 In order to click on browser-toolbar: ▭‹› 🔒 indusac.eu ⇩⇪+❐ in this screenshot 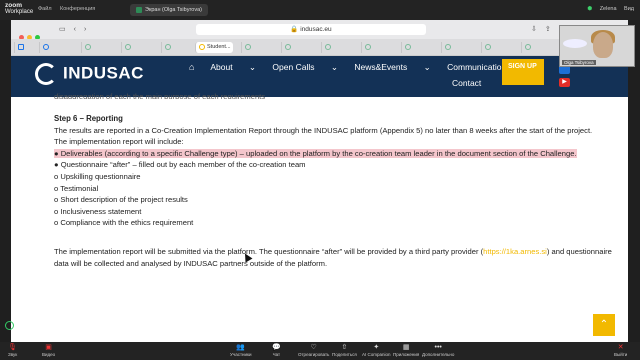, I will do `click(319, 30)`.